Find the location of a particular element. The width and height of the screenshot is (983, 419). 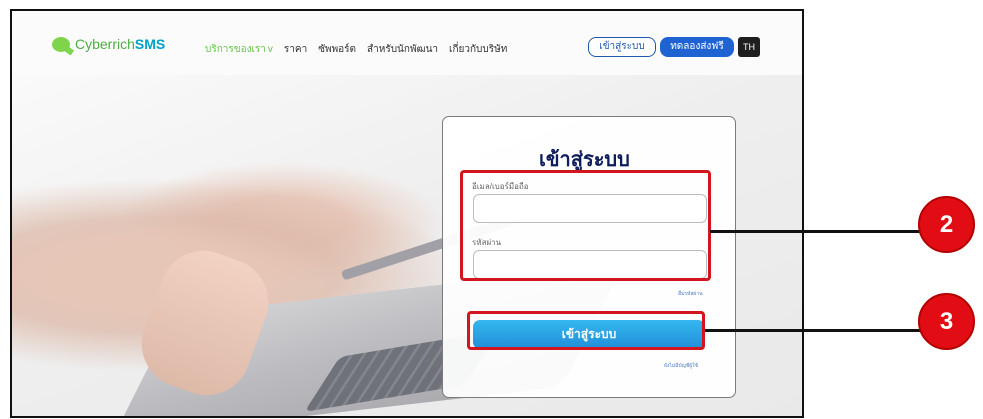

credentials-highlight-box is located at coordinates (585, 225).